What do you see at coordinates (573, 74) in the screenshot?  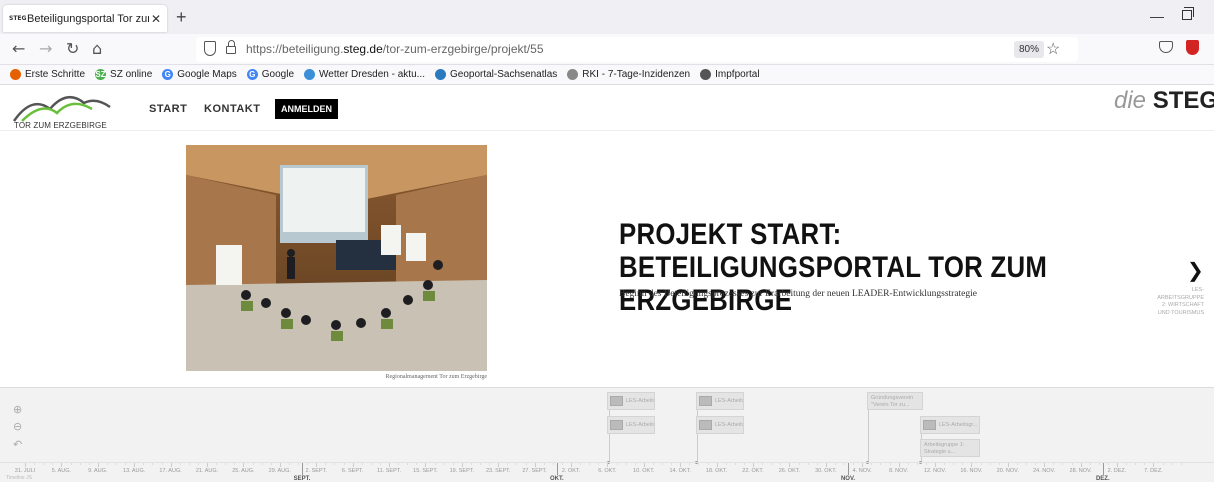 I see `bookmark-favicon-icon` at bounding box center [573, 74].